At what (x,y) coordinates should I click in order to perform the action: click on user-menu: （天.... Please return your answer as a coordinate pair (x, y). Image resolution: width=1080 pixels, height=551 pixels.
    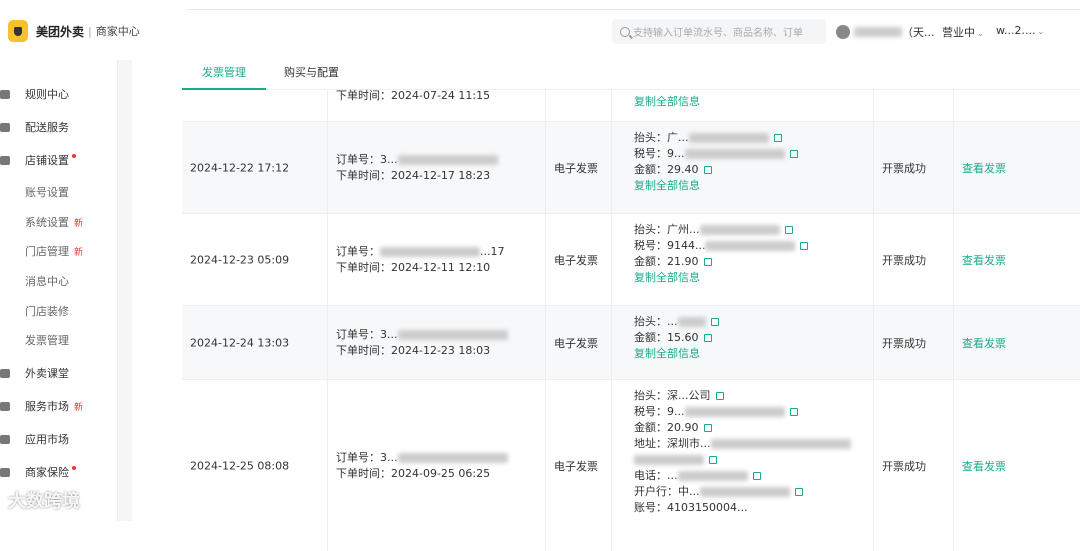
    Looking at the image, I should click on (885, 32).